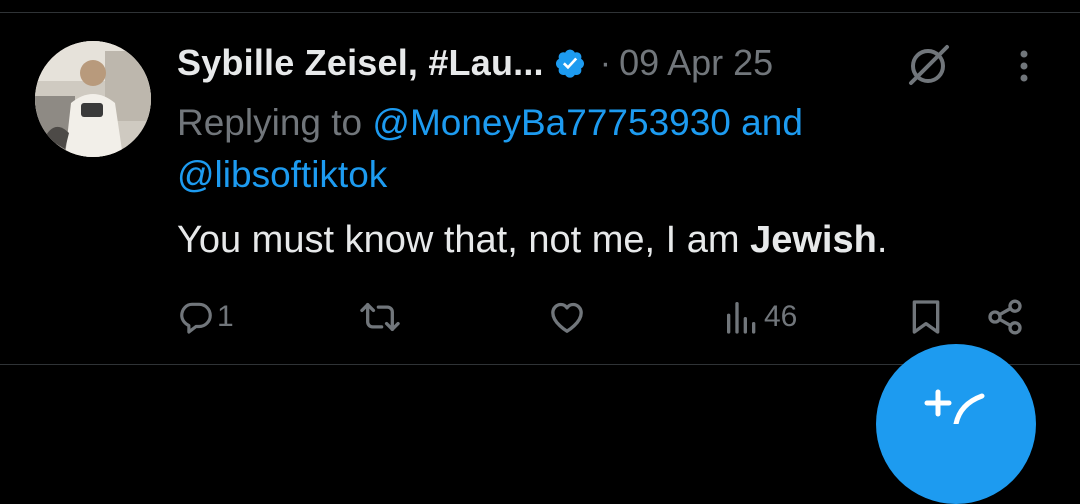 This screenshot has height=504, width=1080. Describe the element at coordinates (282, 174) in the screenshot. I see `mention-link-2: @libsoftiktok` at that location.